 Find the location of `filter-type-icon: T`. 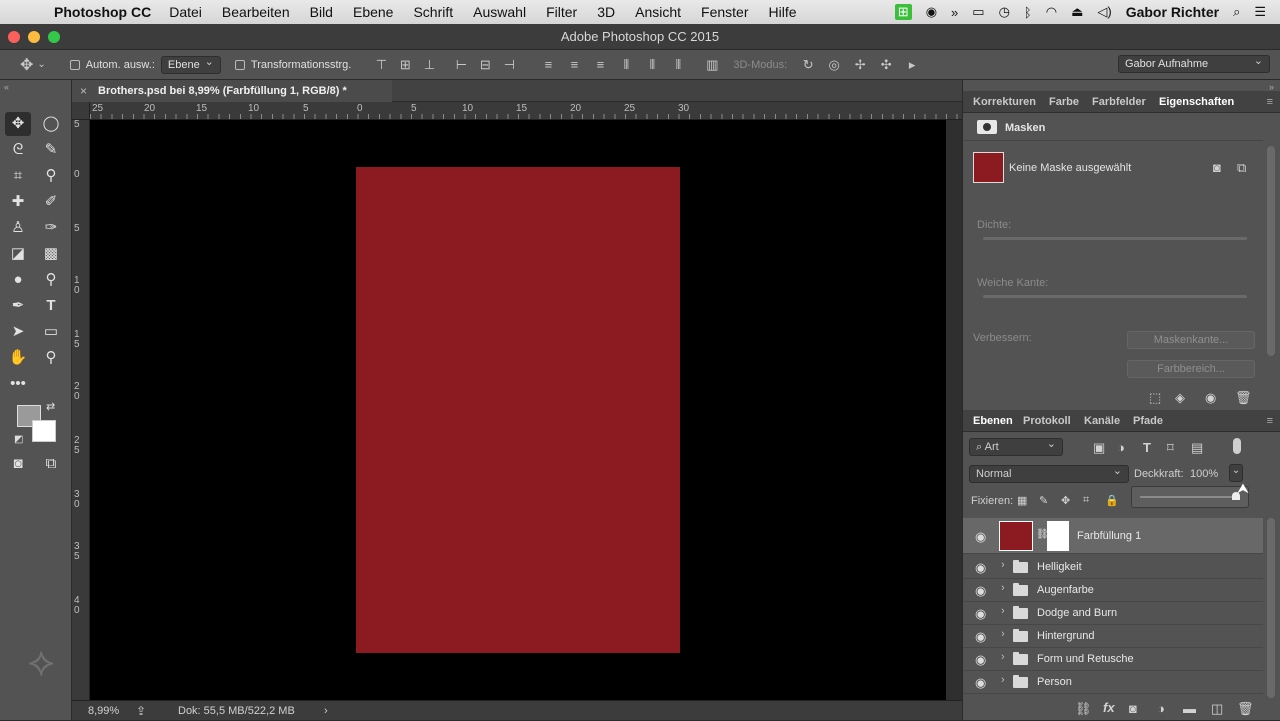

filter-type-icon: T is located at coordinates (1147, 447).